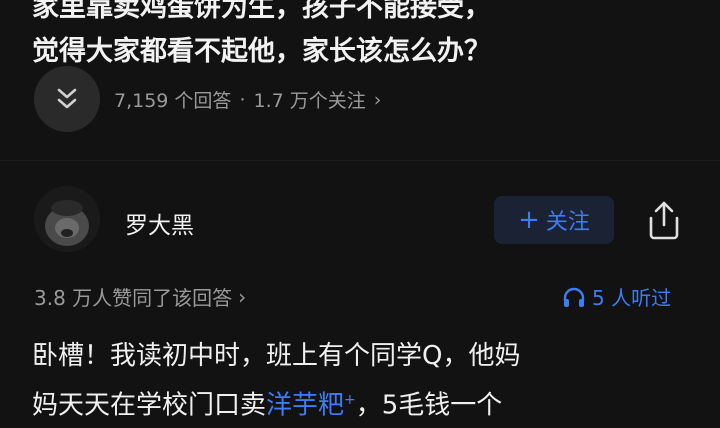 The height and width of the screenshot is (428, 720). I want to click on answer-line-1: 卧槽！我读初中时，班上有个同学Q，他妈, so click(276, 356).